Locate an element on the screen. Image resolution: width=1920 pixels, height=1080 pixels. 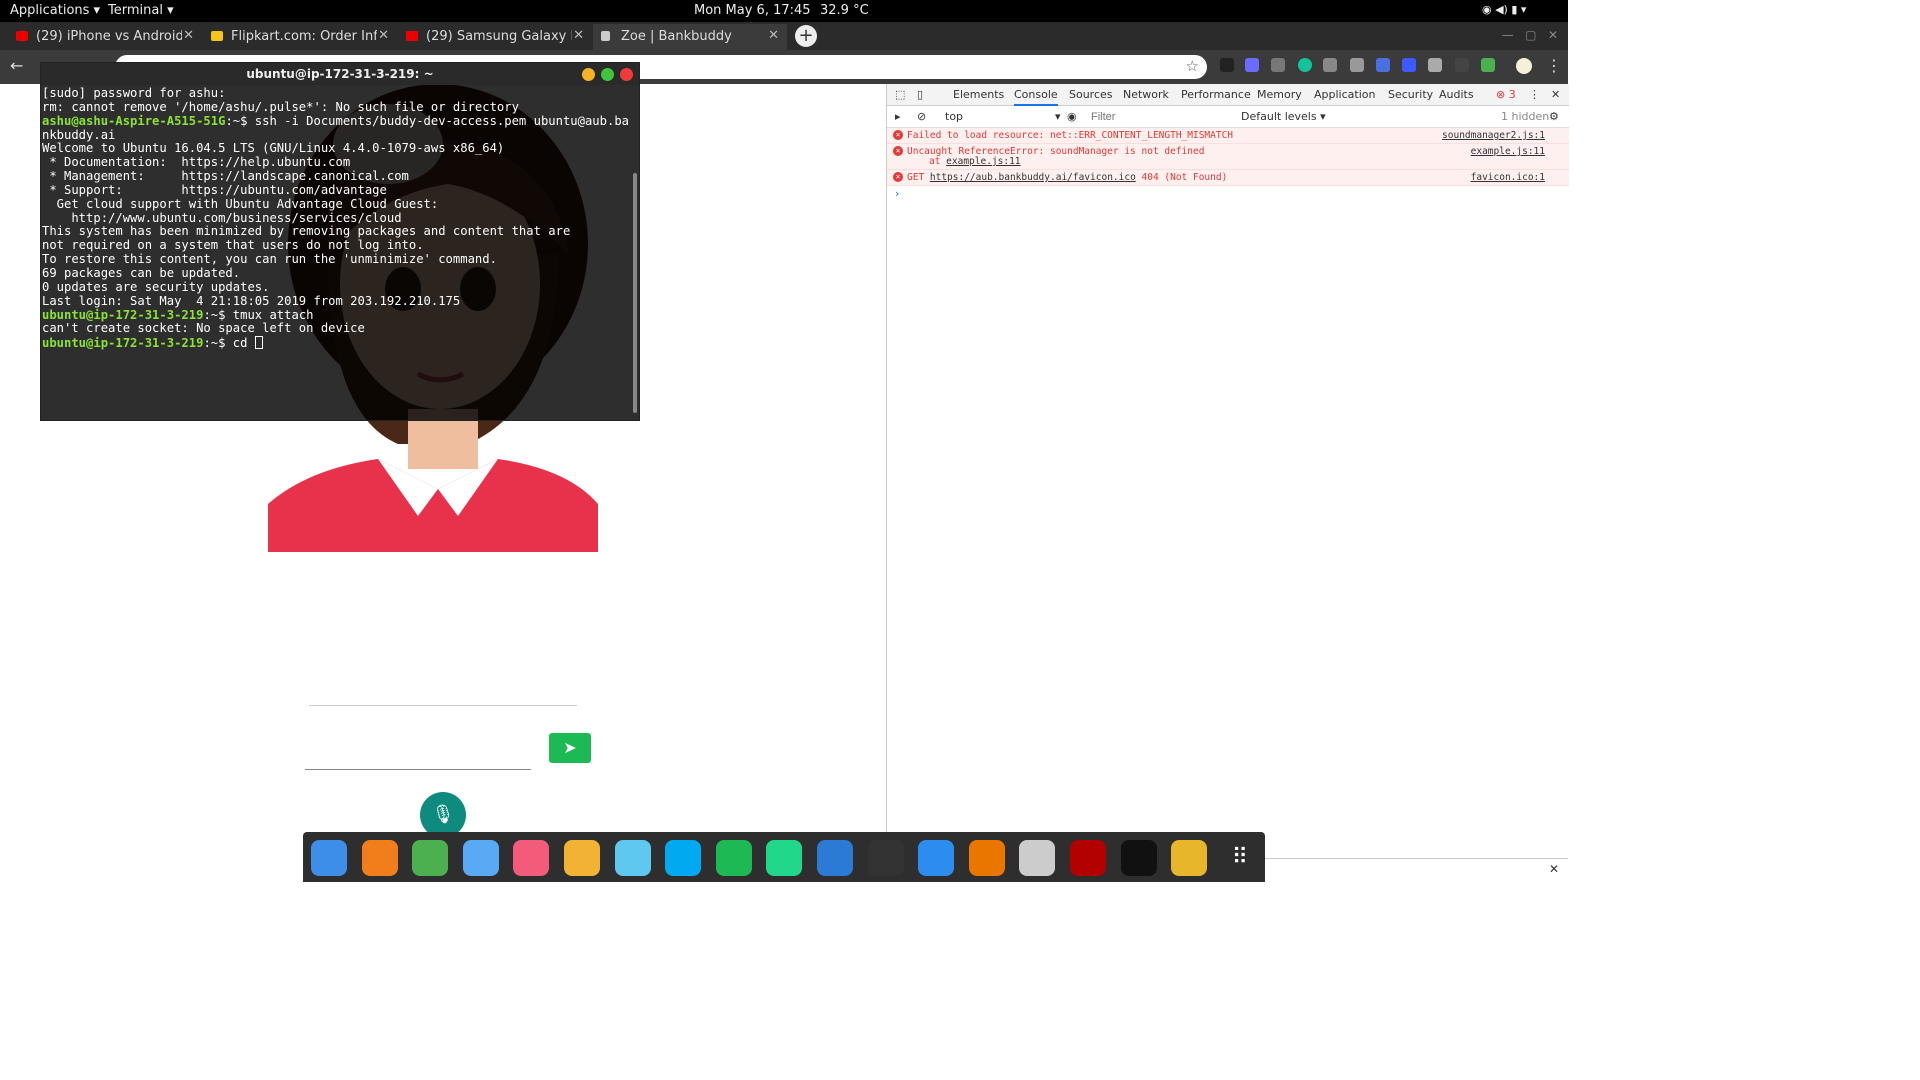
terminal-scrollbar is located at coordinates (635, 293).